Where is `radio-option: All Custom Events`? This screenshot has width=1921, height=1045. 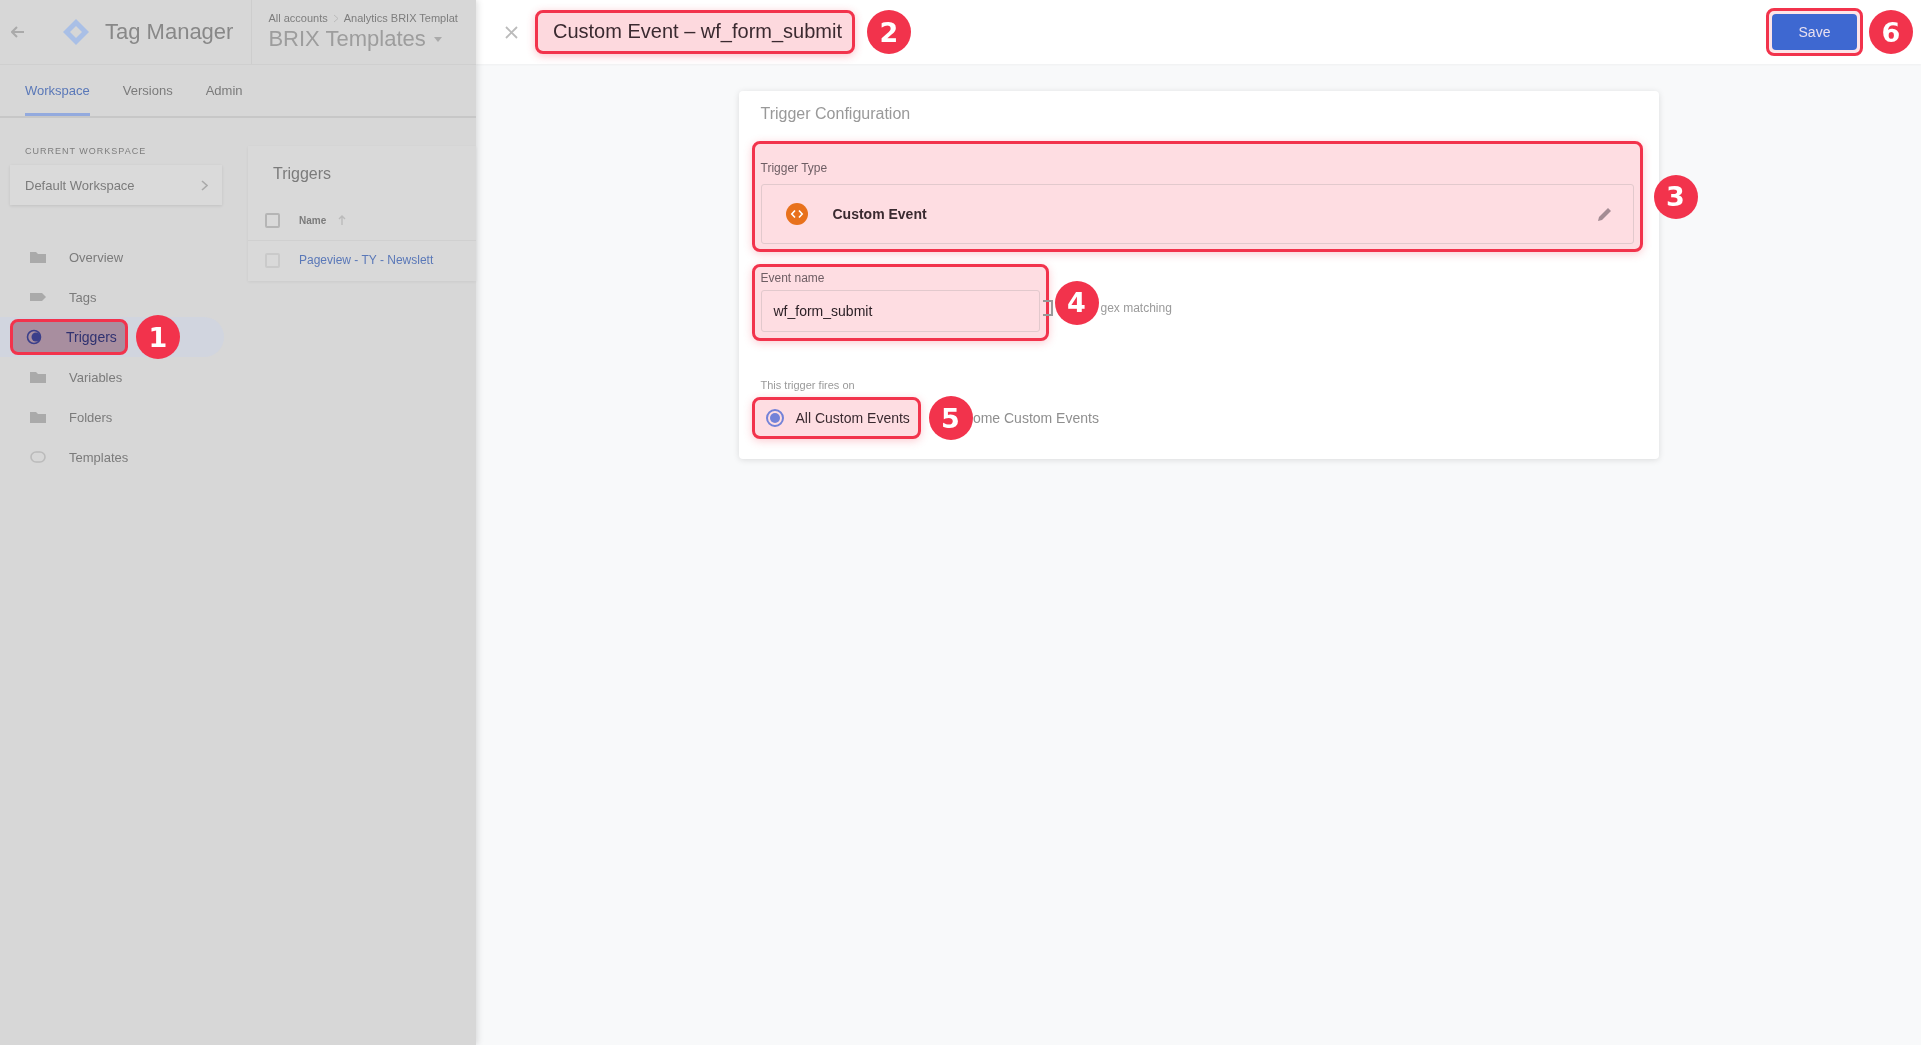 radio-option: All Custom Events is located at coordinates (836, 418).